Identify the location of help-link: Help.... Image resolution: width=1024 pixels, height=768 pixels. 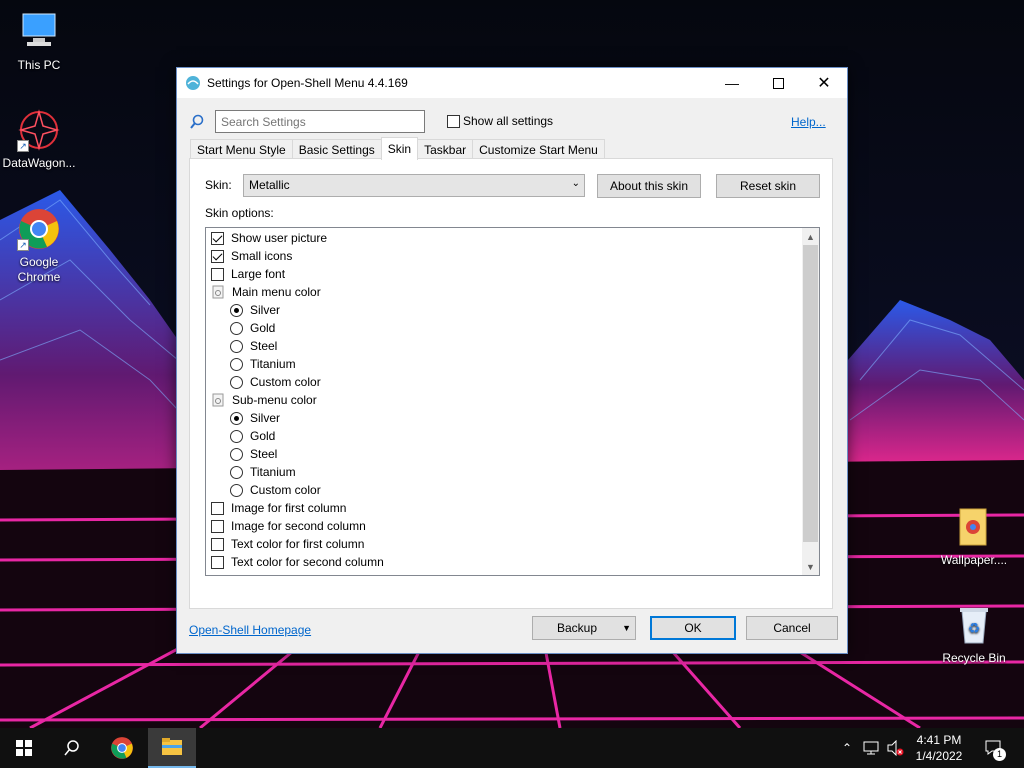
(808, 122).